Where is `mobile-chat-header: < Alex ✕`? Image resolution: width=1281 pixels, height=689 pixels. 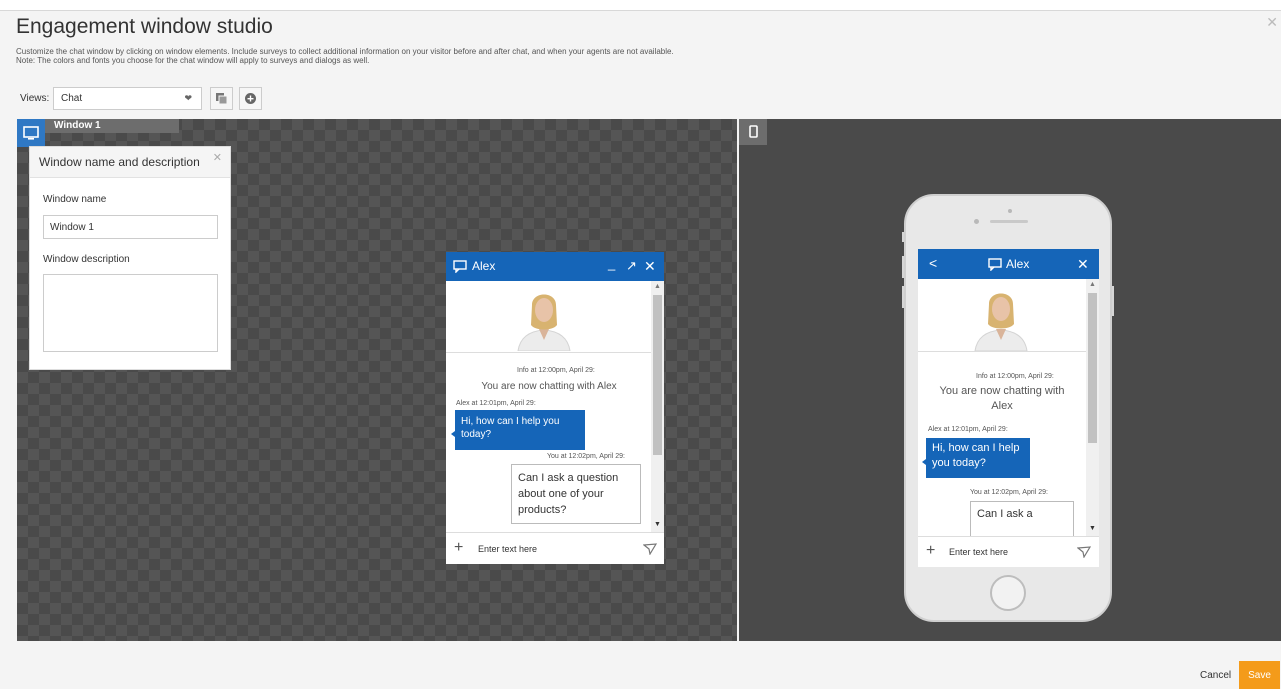 mobile-chat-header: < Alex ✕ is located at coordinates (1008, 264).